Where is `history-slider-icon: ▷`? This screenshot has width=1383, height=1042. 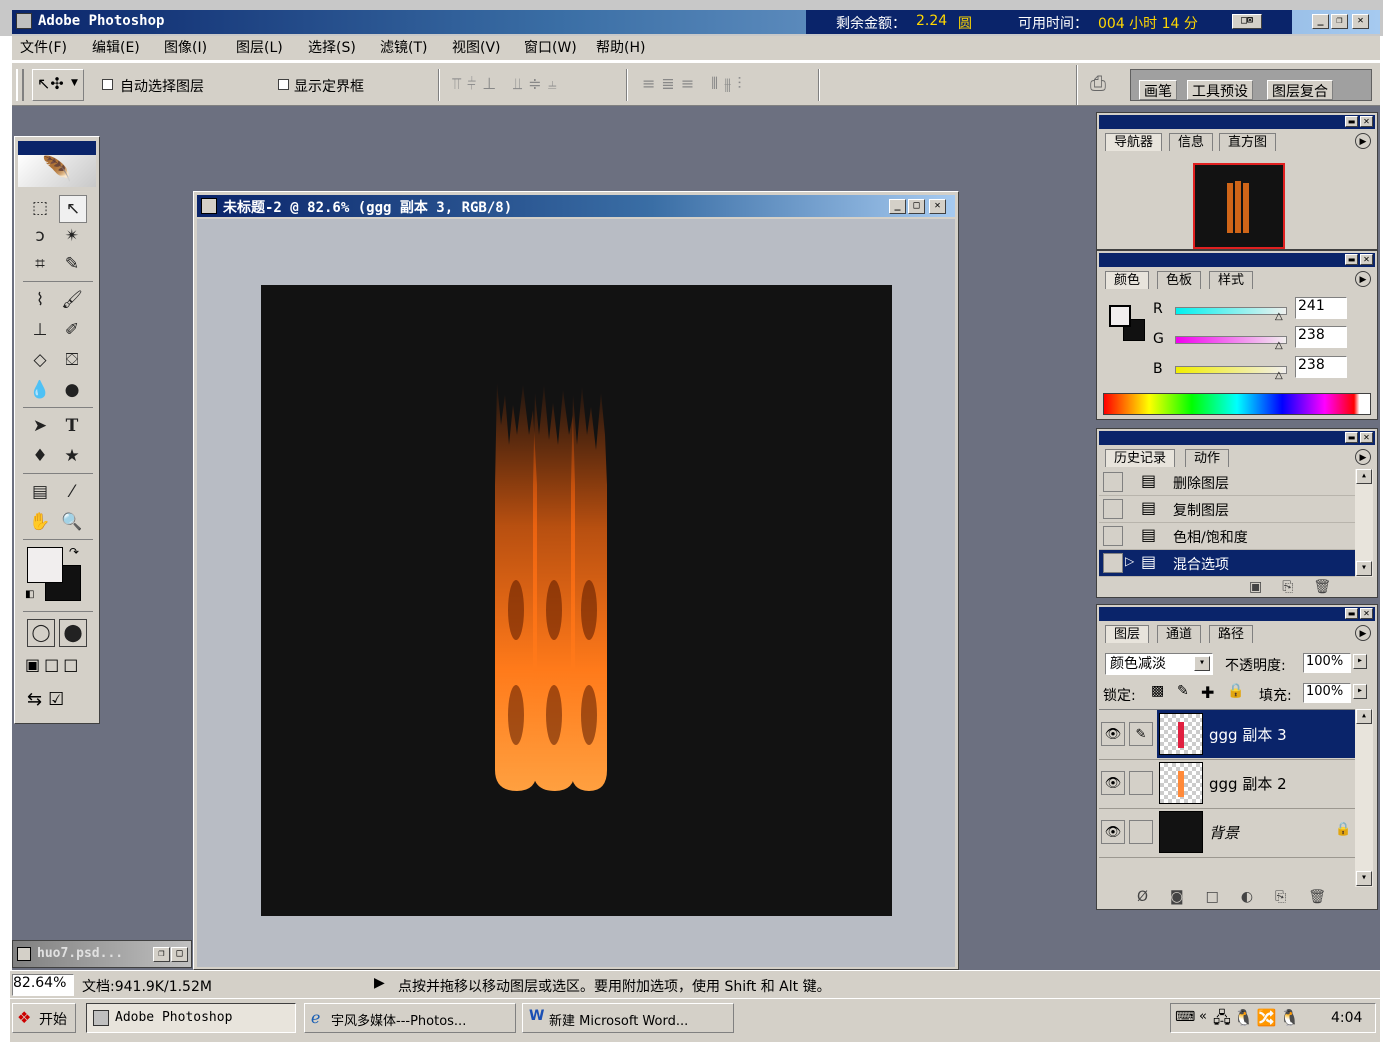
history-slider-icon: ▷ is located at coordinates (1129, 561).